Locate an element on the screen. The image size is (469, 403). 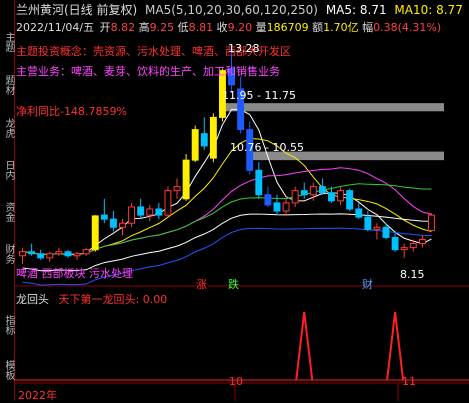
sector-annotation: 啤酒 西部板块 污水处理 is located at coordinates (74, 273).